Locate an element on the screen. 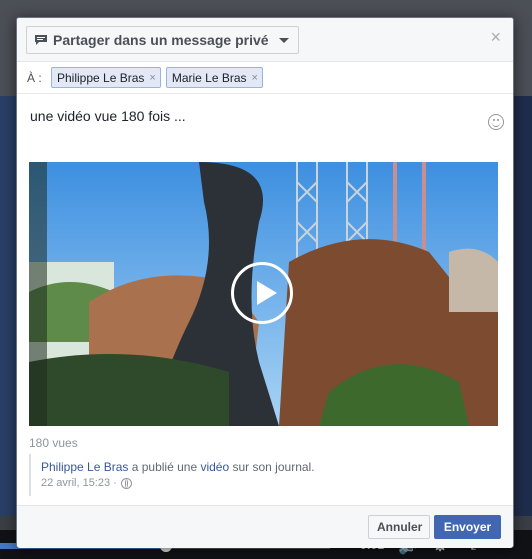  play-icon is located at coordinates (267, 293).